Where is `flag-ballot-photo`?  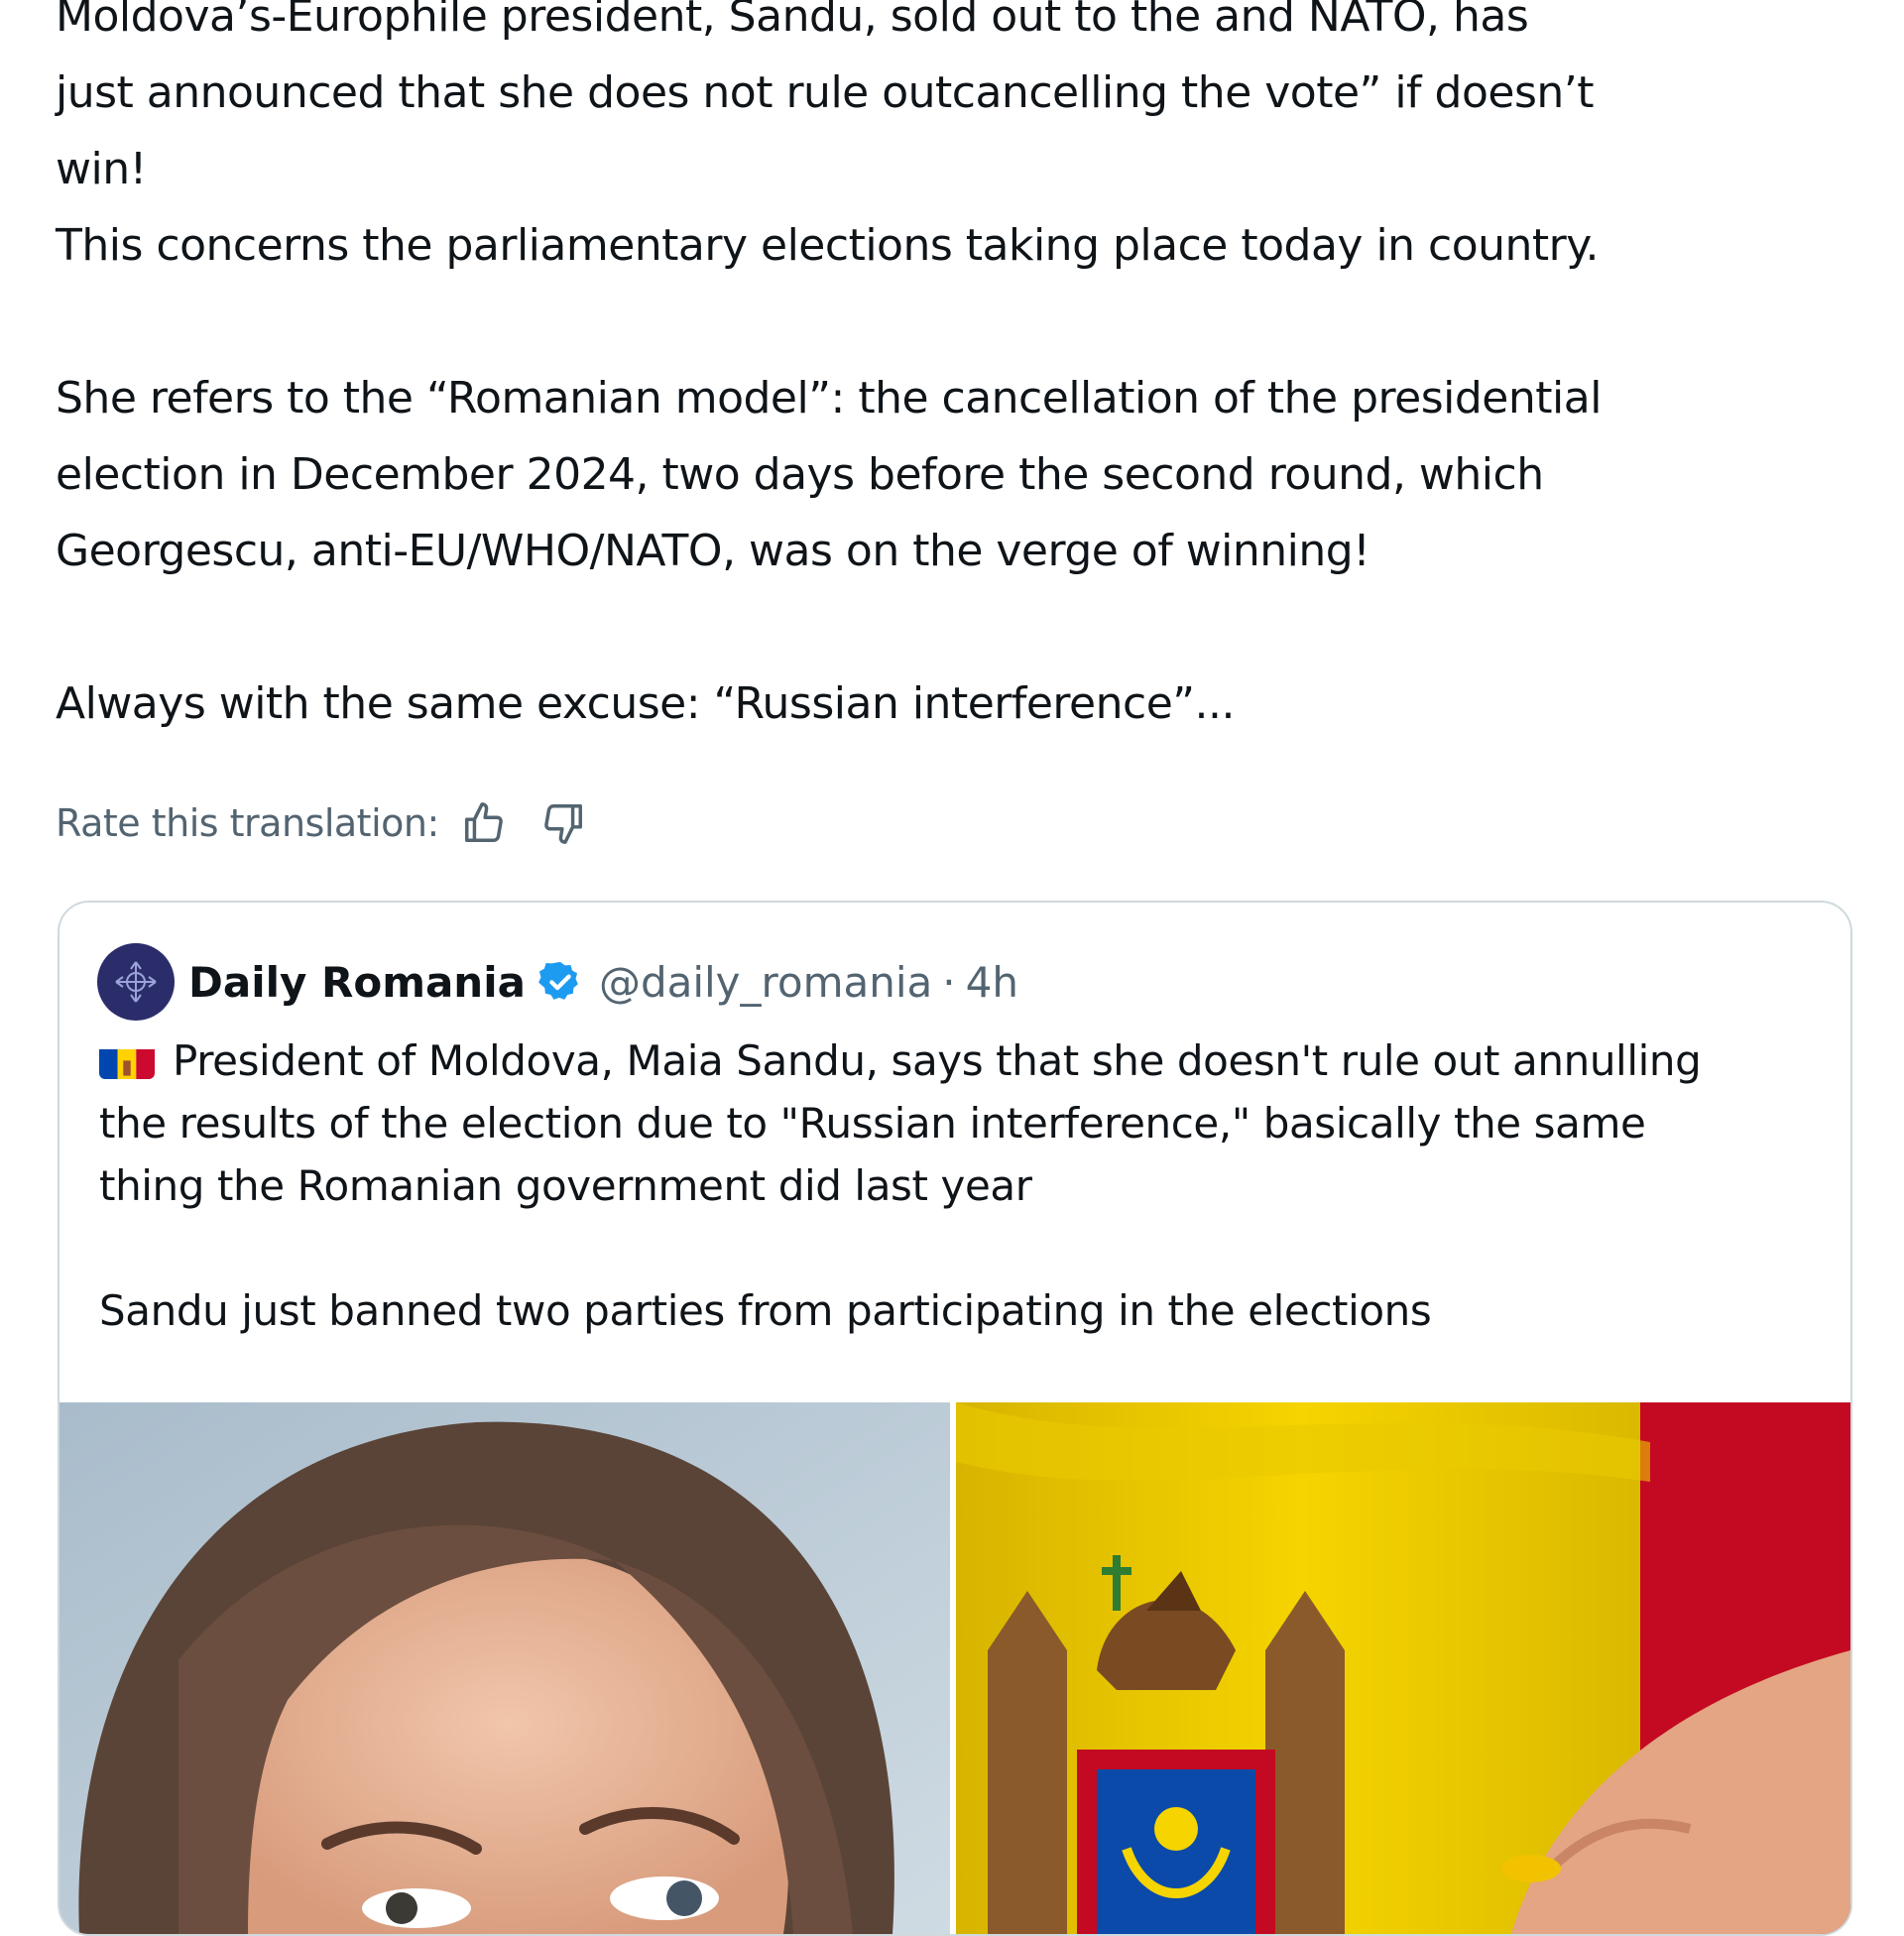
flag-ballot-photo is located at coordinates (1403, 1668).